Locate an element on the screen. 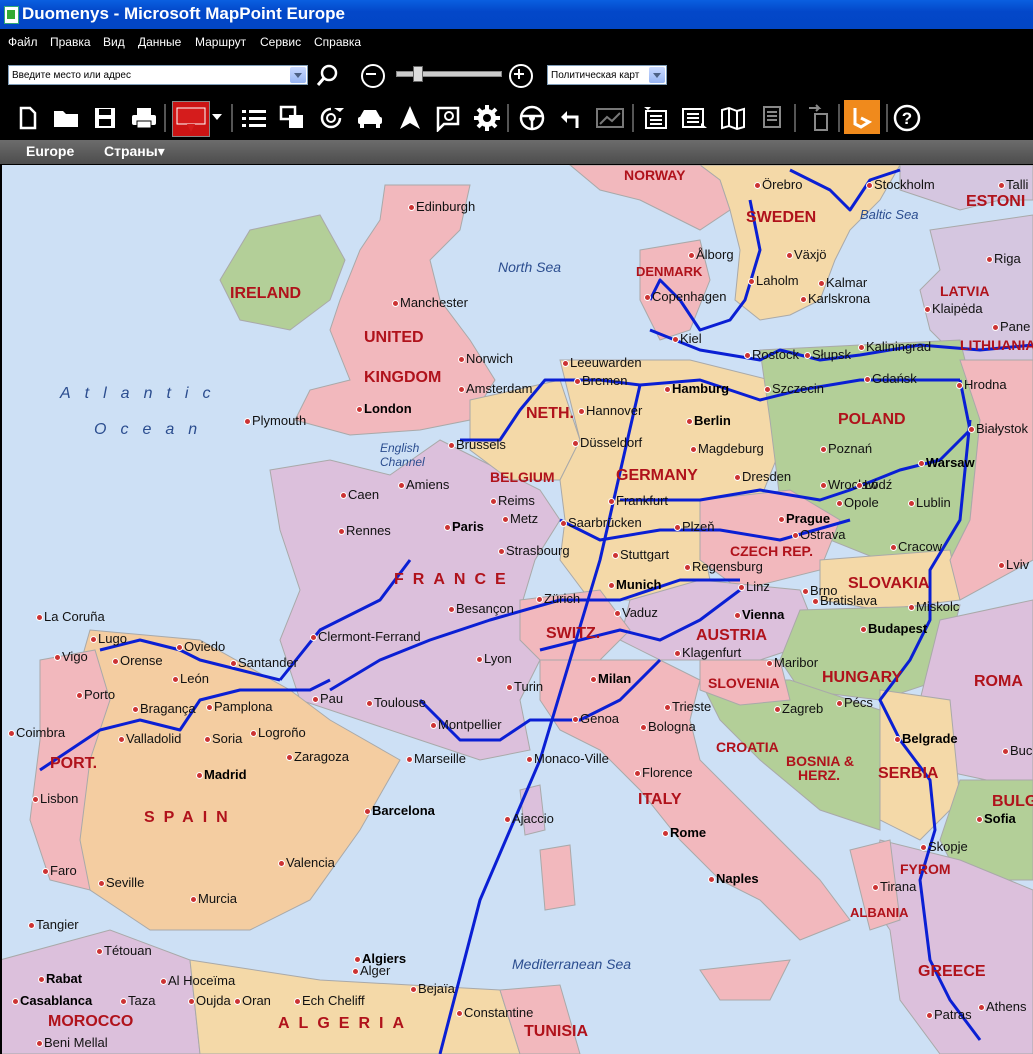  city-label: Milan is located at coordinates (615, 678).